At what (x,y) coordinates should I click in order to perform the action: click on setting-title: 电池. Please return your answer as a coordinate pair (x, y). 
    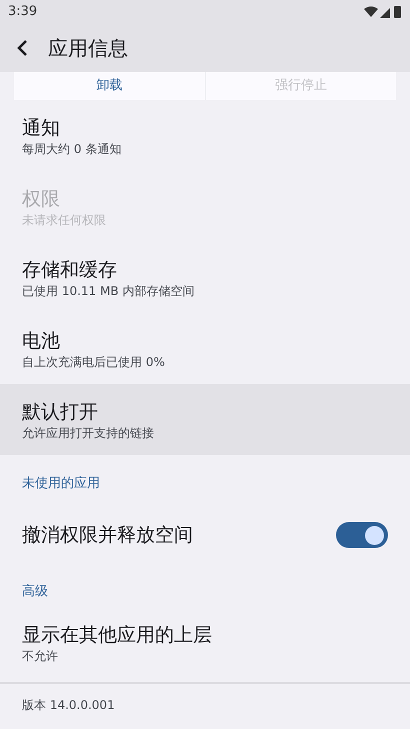
    Looking at the image, I should click on (41, 341).